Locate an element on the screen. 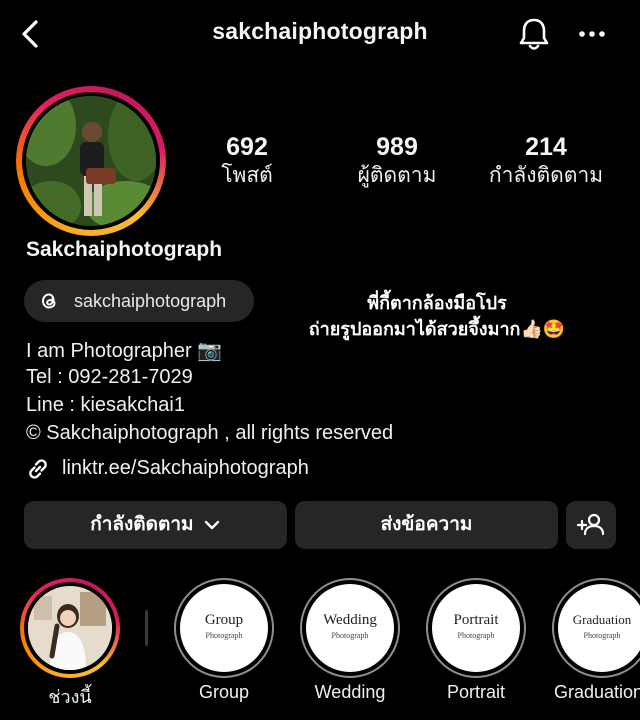 This screenshot has width=640, height=720. profile-link-text: linktr.ee/Sakchaiphotograph is located at coordinates (185, 468).